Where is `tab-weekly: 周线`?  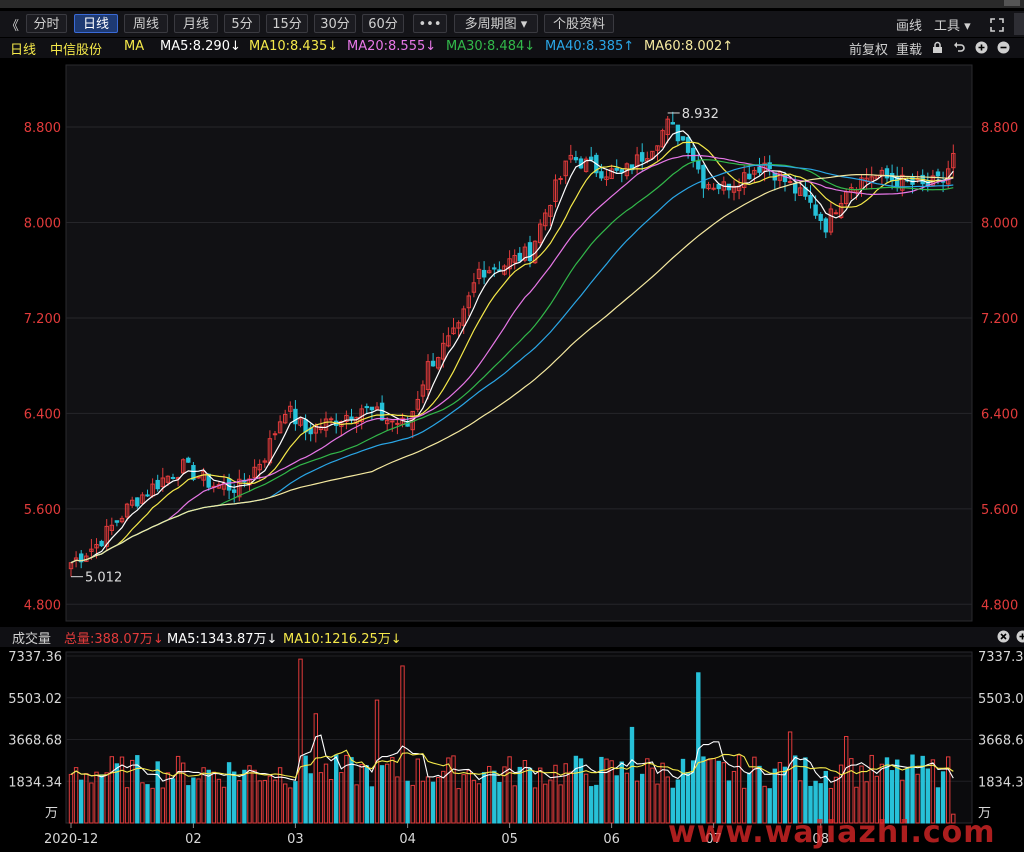
tab-weekly: 周线 is located at coordinates (146, 23).